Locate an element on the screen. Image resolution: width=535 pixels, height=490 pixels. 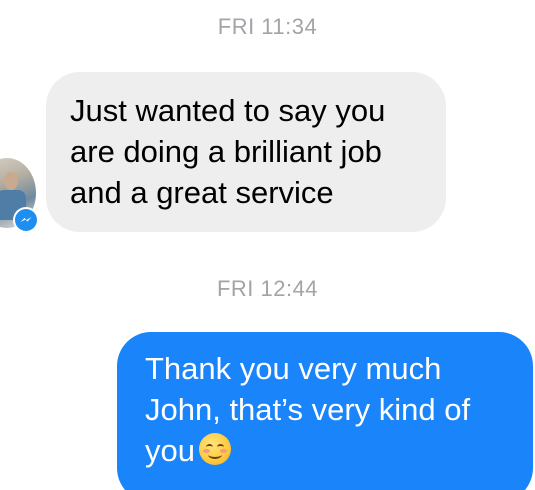
messenger-badge-fill is located at coordinates (26, 220).